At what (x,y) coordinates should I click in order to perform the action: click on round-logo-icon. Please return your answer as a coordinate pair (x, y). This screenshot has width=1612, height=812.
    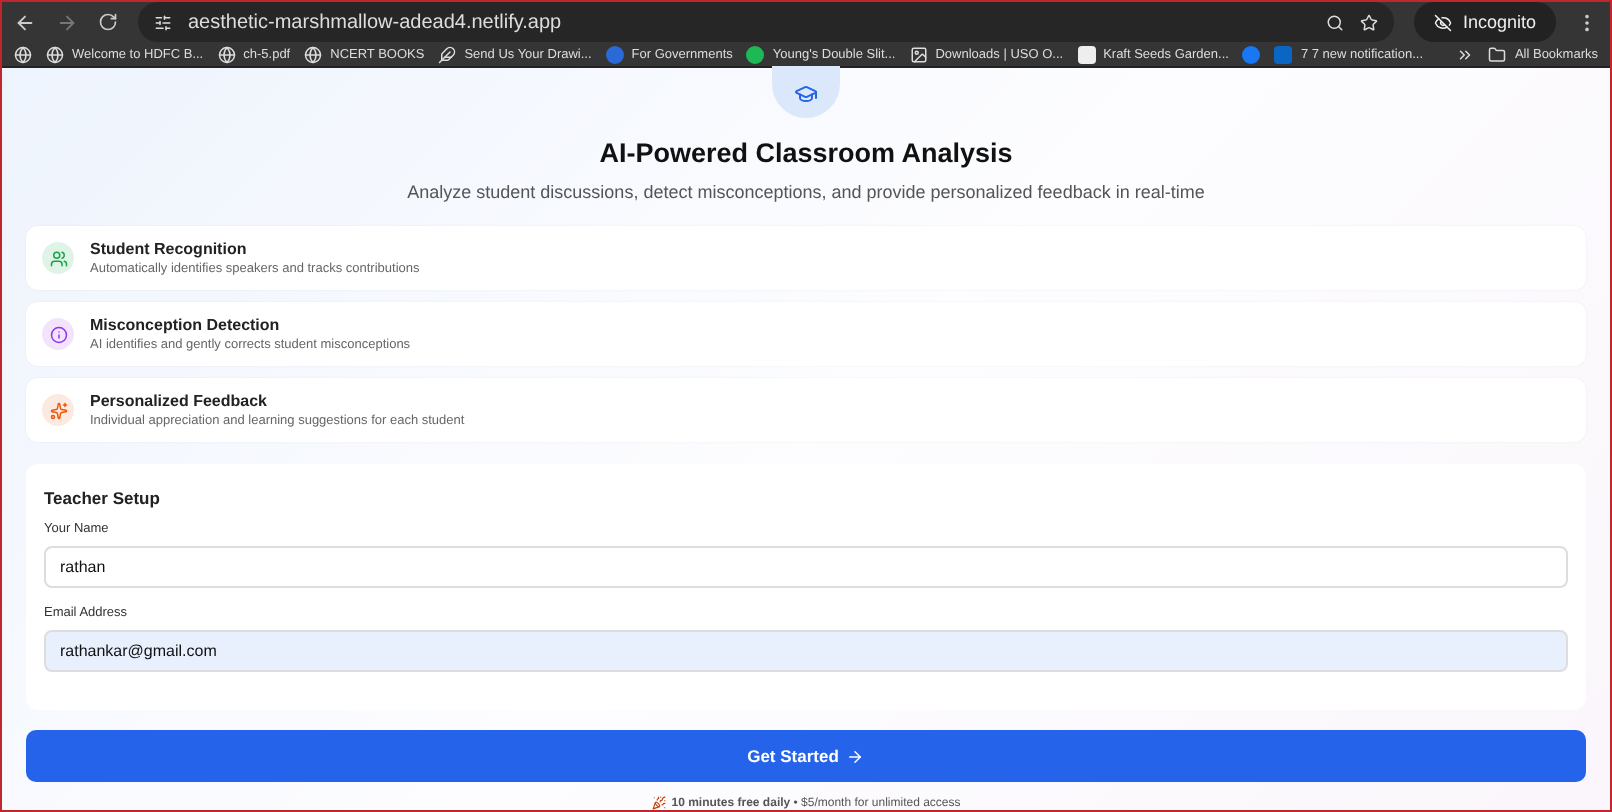
    Looking at the image, I should click on (755, 54).